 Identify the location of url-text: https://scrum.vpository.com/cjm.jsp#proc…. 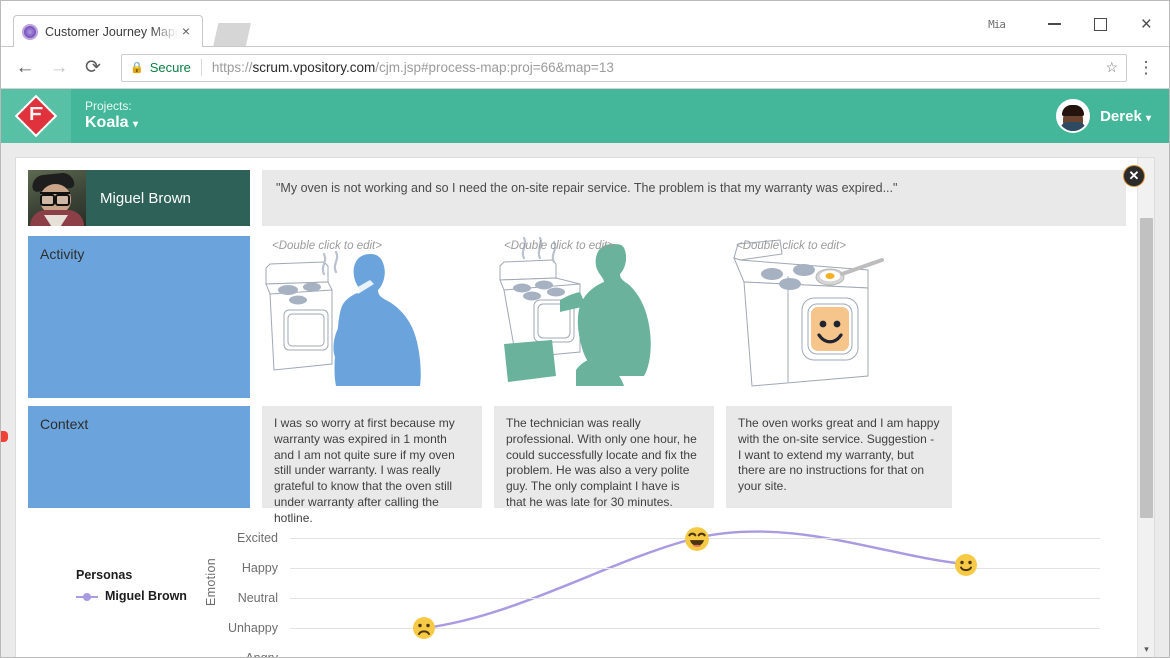
(412, 67).